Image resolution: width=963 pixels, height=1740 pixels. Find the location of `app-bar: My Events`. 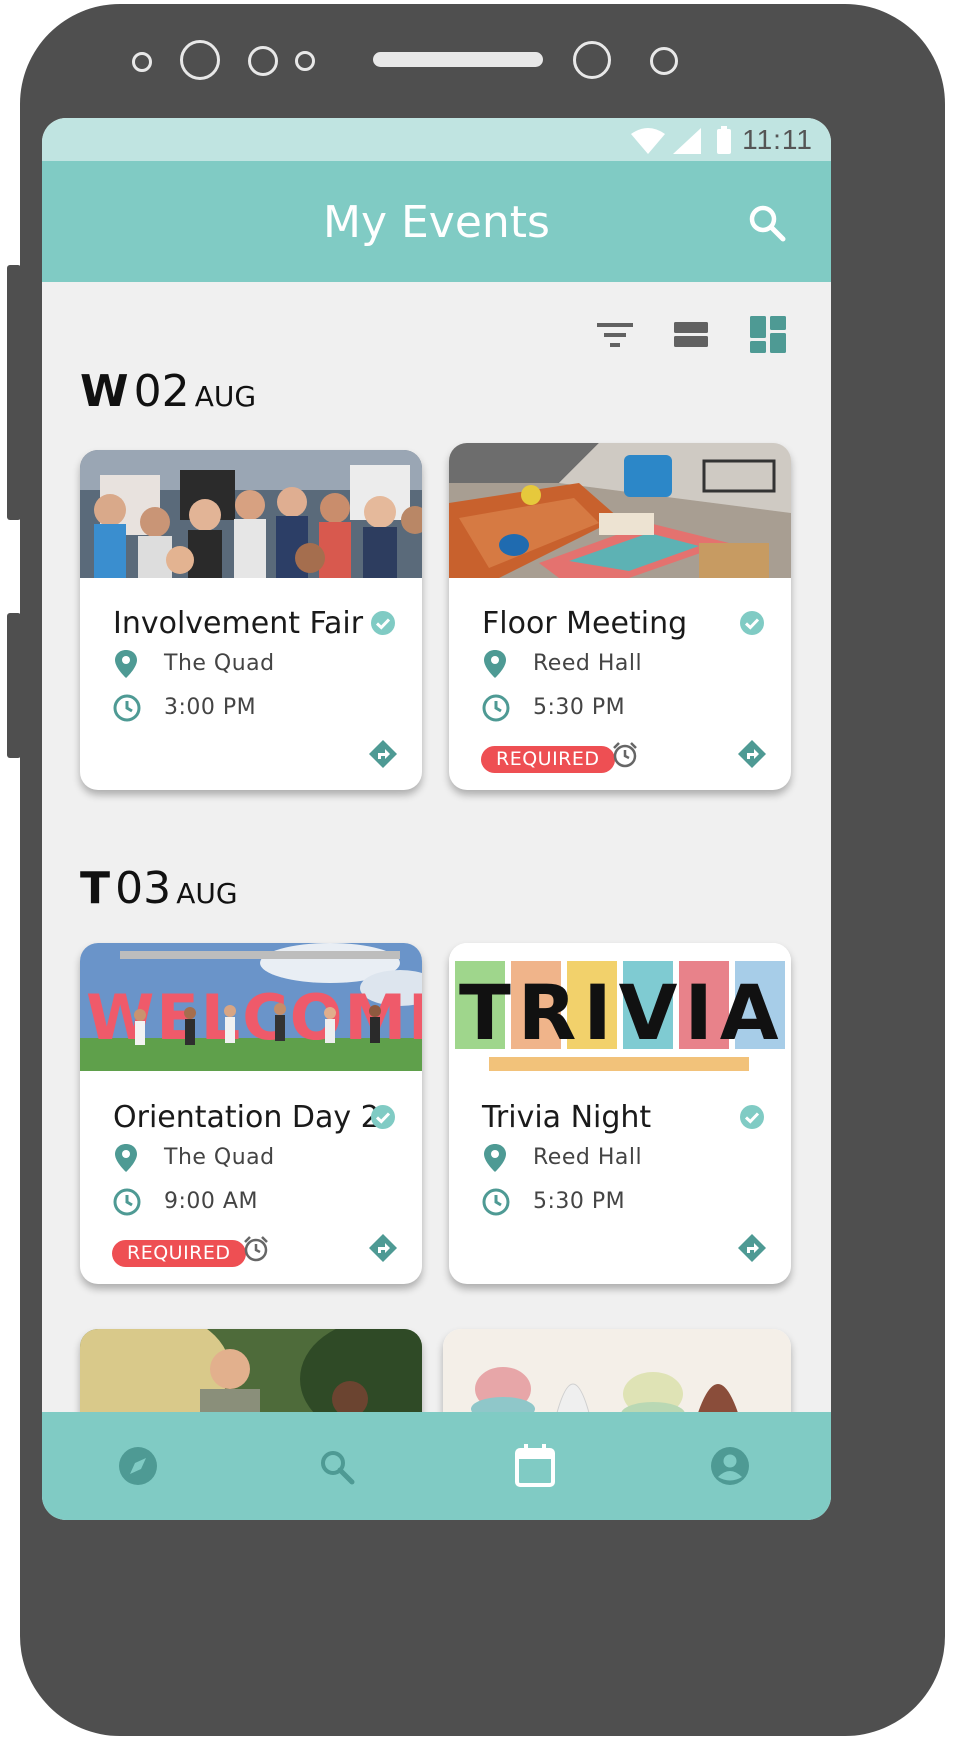

app-bar: My Events is located at coordinates (436, 221).